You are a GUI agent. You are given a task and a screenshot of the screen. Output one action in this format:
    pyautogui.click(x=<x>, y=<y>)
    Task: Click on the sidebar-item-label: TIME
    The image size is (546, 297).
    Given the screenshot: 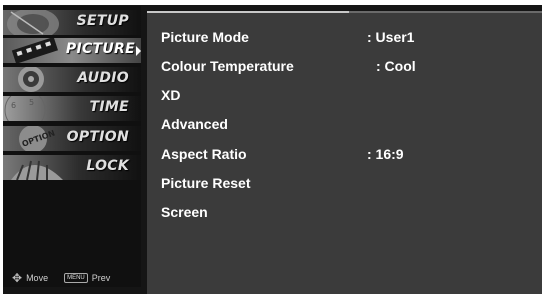 What is the action you would take?
    pyautogui.click(x=109, y=107)
    